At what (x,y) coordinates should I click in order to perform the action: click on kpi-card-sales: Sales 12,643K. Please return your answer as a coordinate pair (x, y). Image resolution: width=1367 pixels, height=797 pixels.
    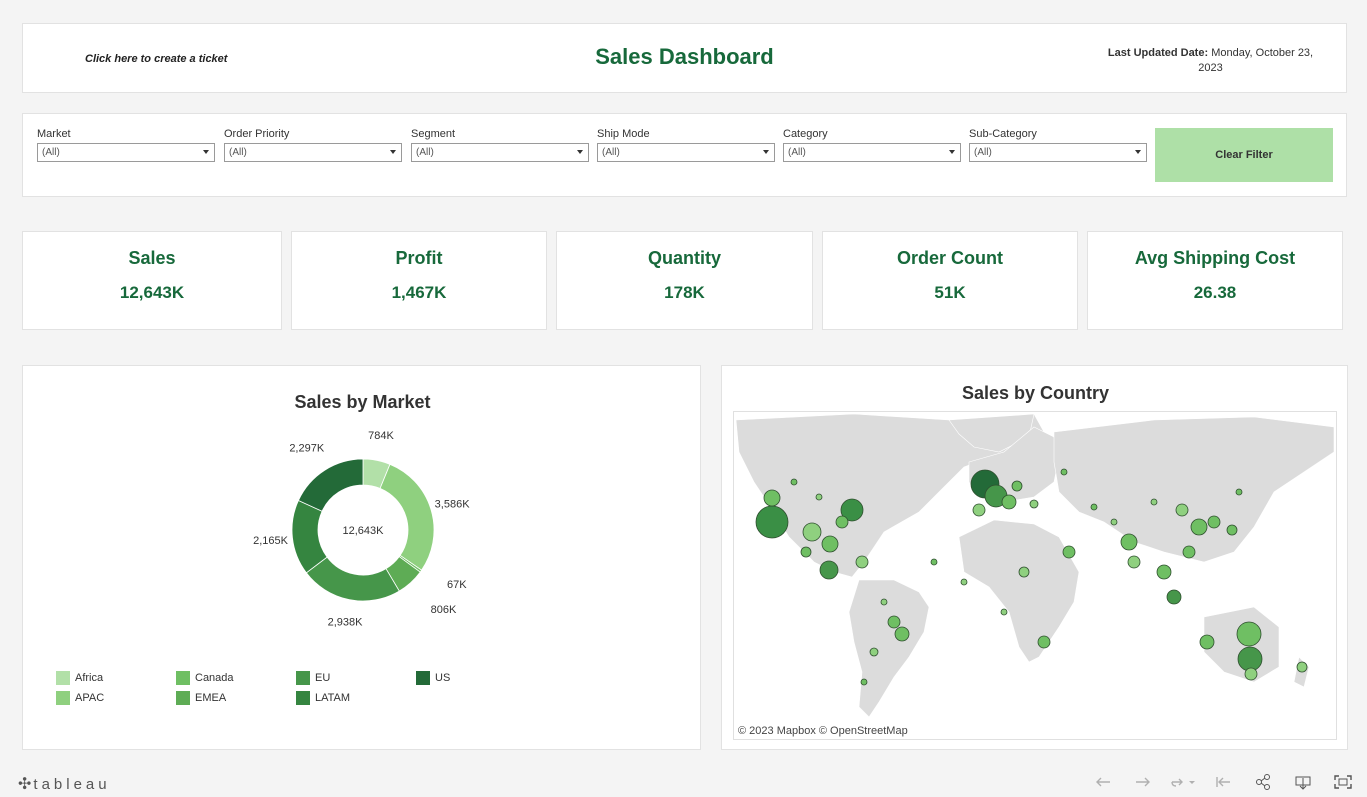
    Looking at the image, I should click on (152, 280).